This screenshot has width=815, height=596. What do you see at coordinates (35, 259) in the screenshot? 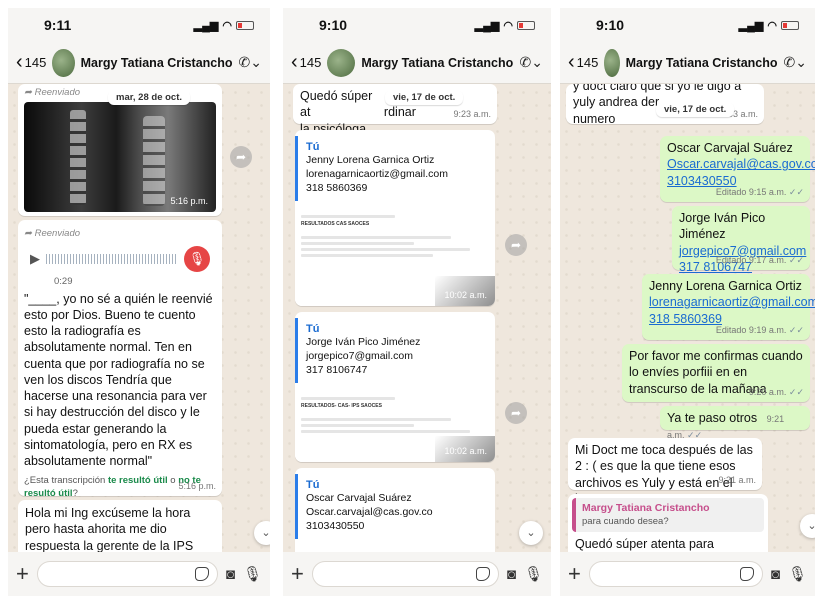
I see `play-icon: ▶` at bounding box center [35, 259].